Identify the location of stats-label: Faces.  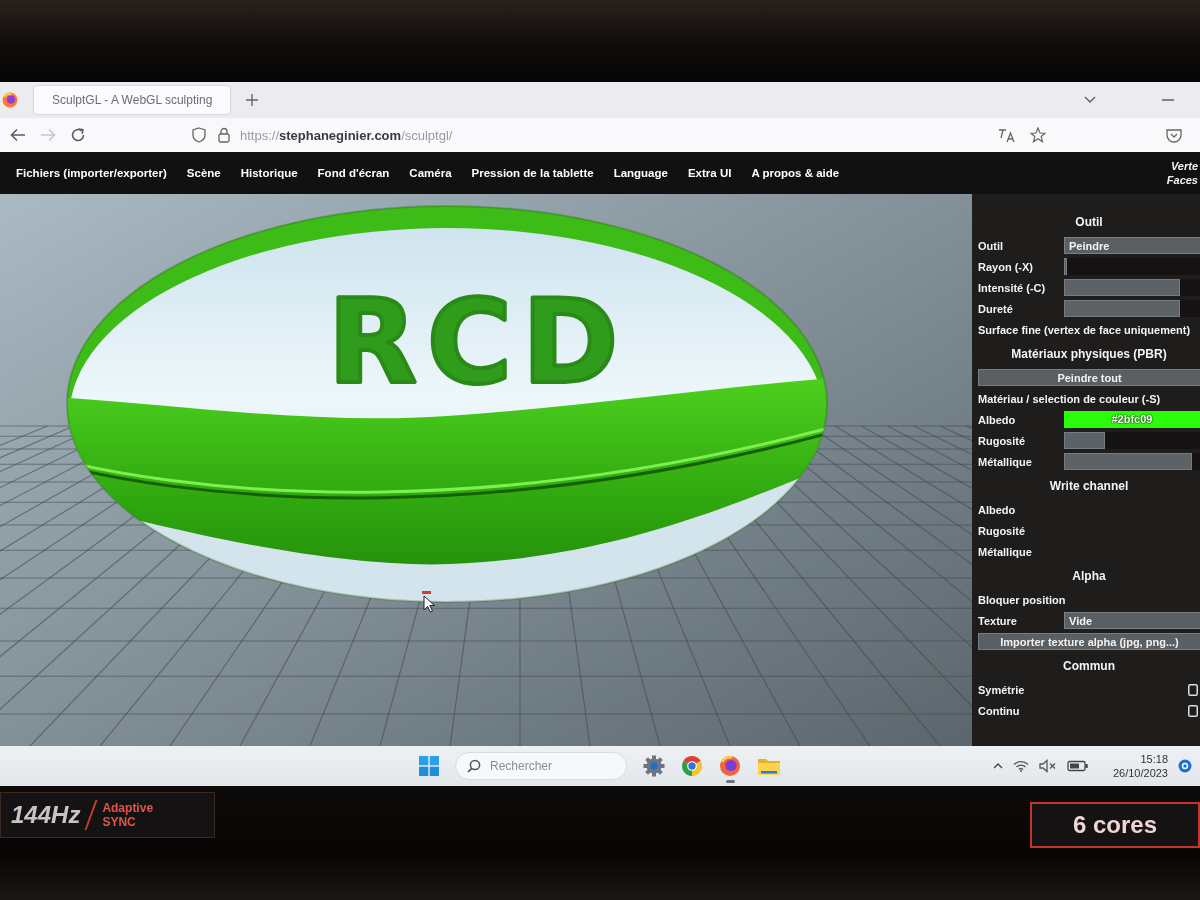
(1182, 180).